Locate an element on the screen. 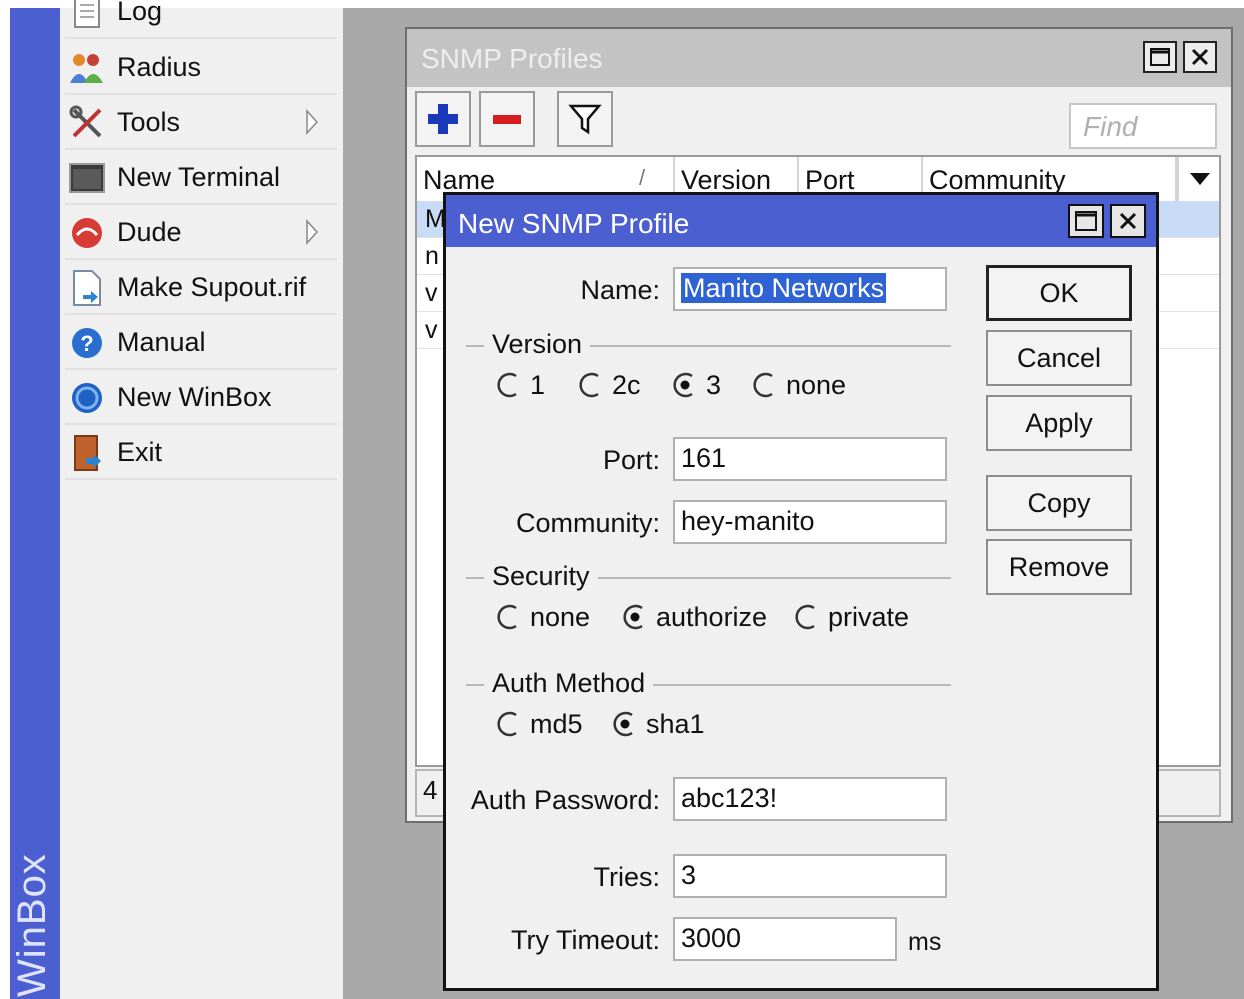  filter-button is located at coordinates (585, 119).